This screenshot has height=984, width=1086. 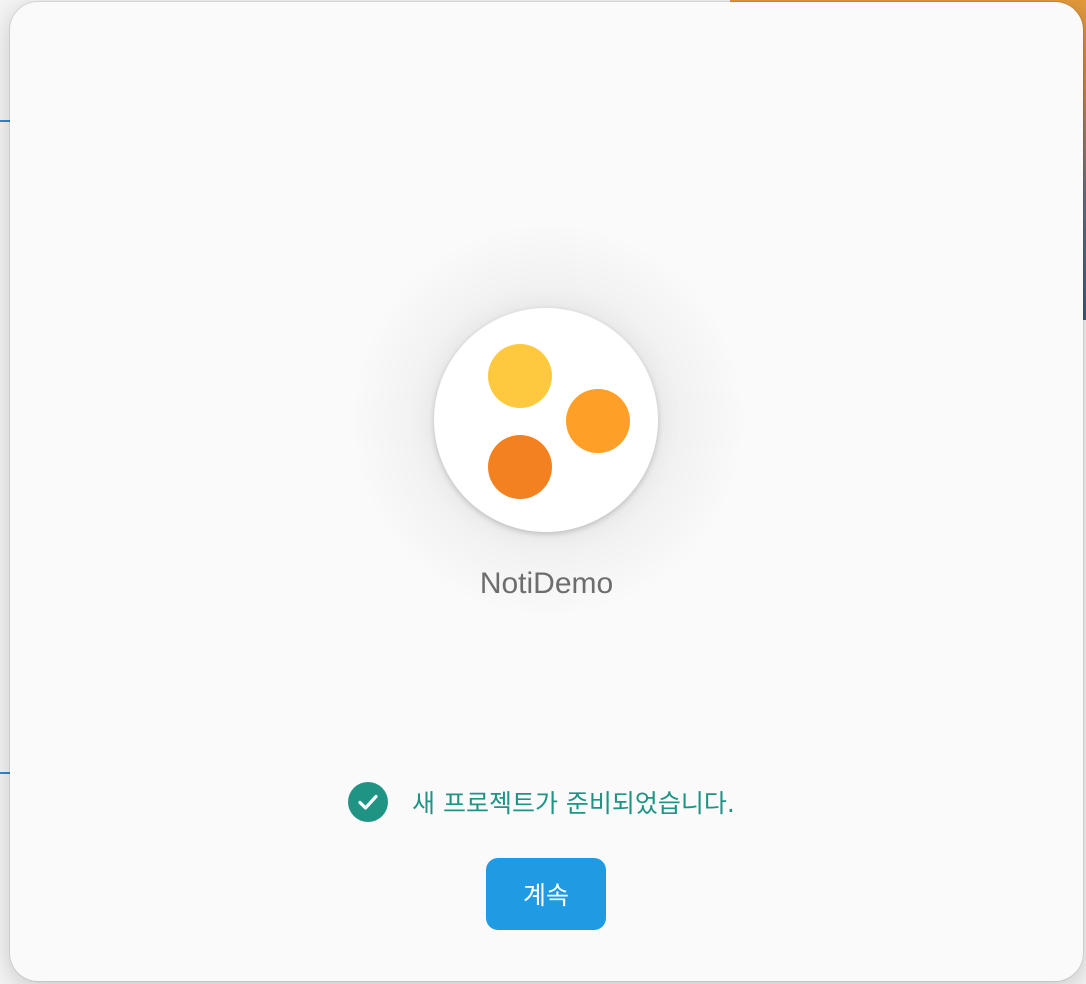 What do you see at coordinates (368, 802) in the screenshot?
I see `check-circle-icon` at bounding box center [368, 802].